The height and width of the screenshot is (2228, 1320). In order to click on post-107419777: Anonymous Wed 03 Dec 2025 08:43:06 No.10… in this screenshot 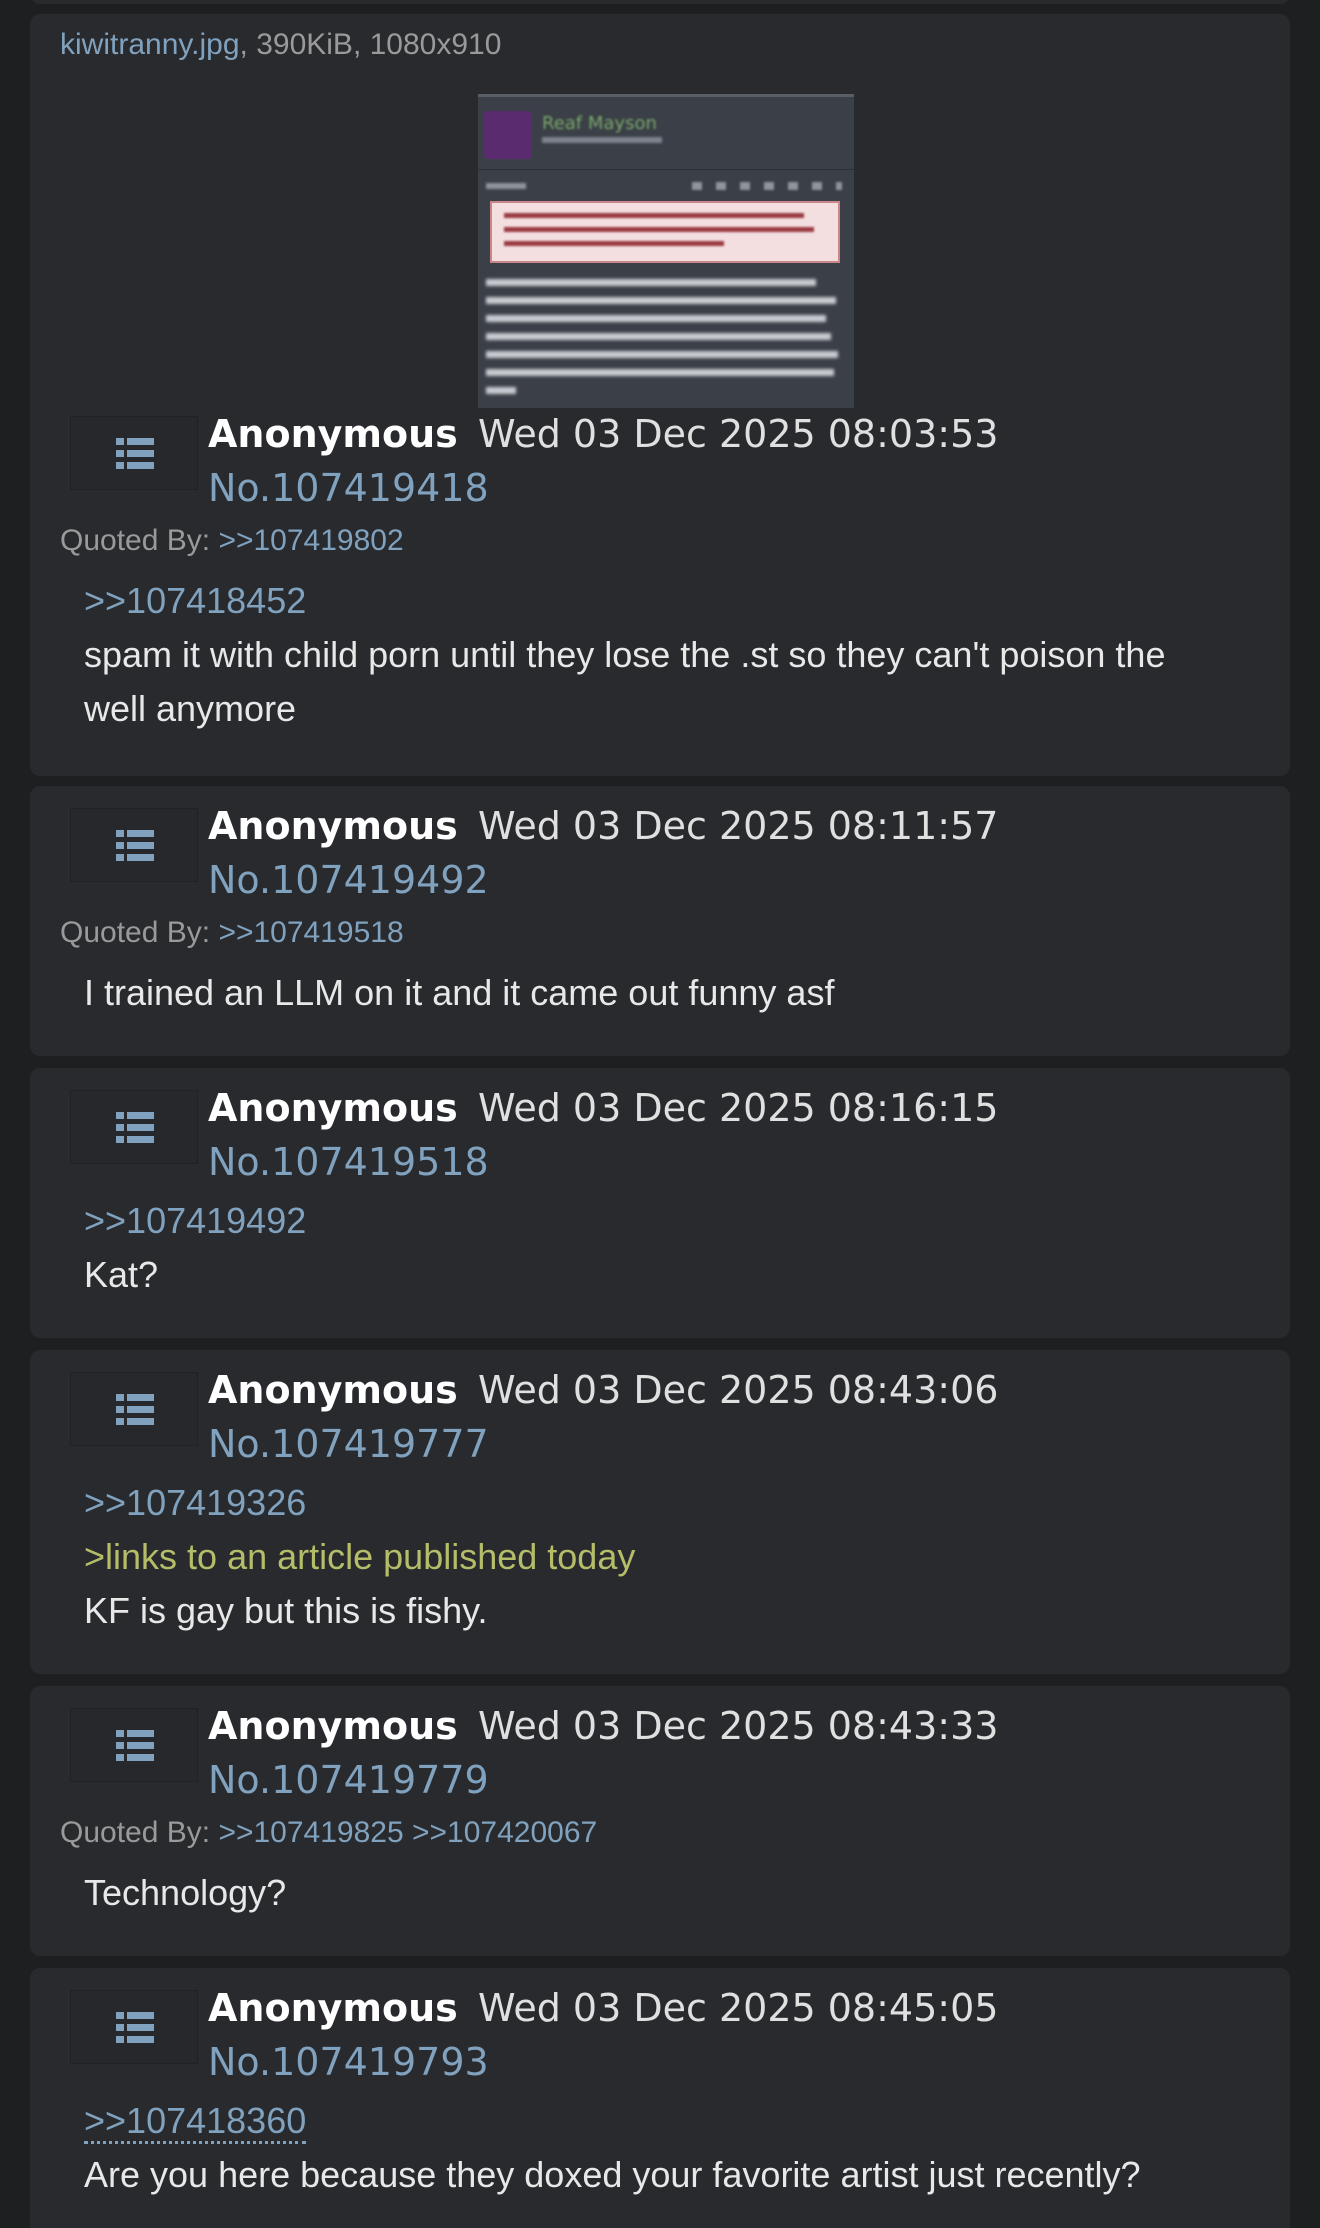, I will do `click(660, 1512)`.